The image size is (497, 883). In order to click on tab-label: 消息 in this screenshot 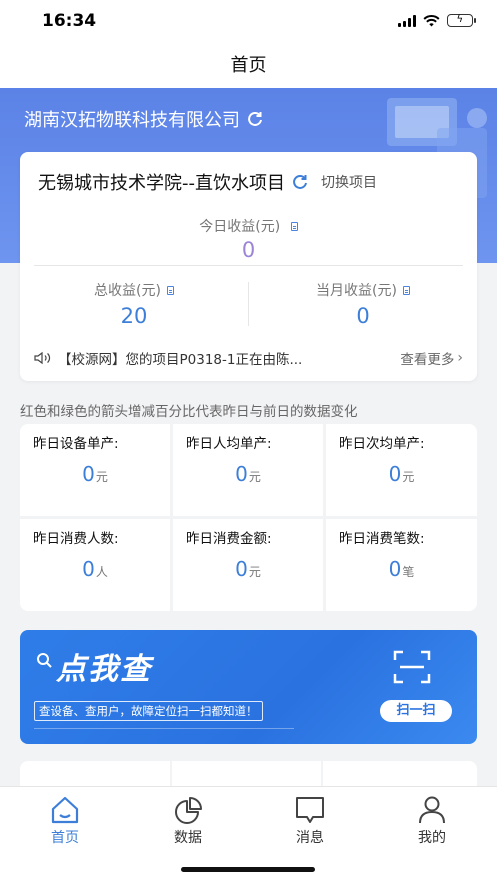, I will do `click(310, 838)`.